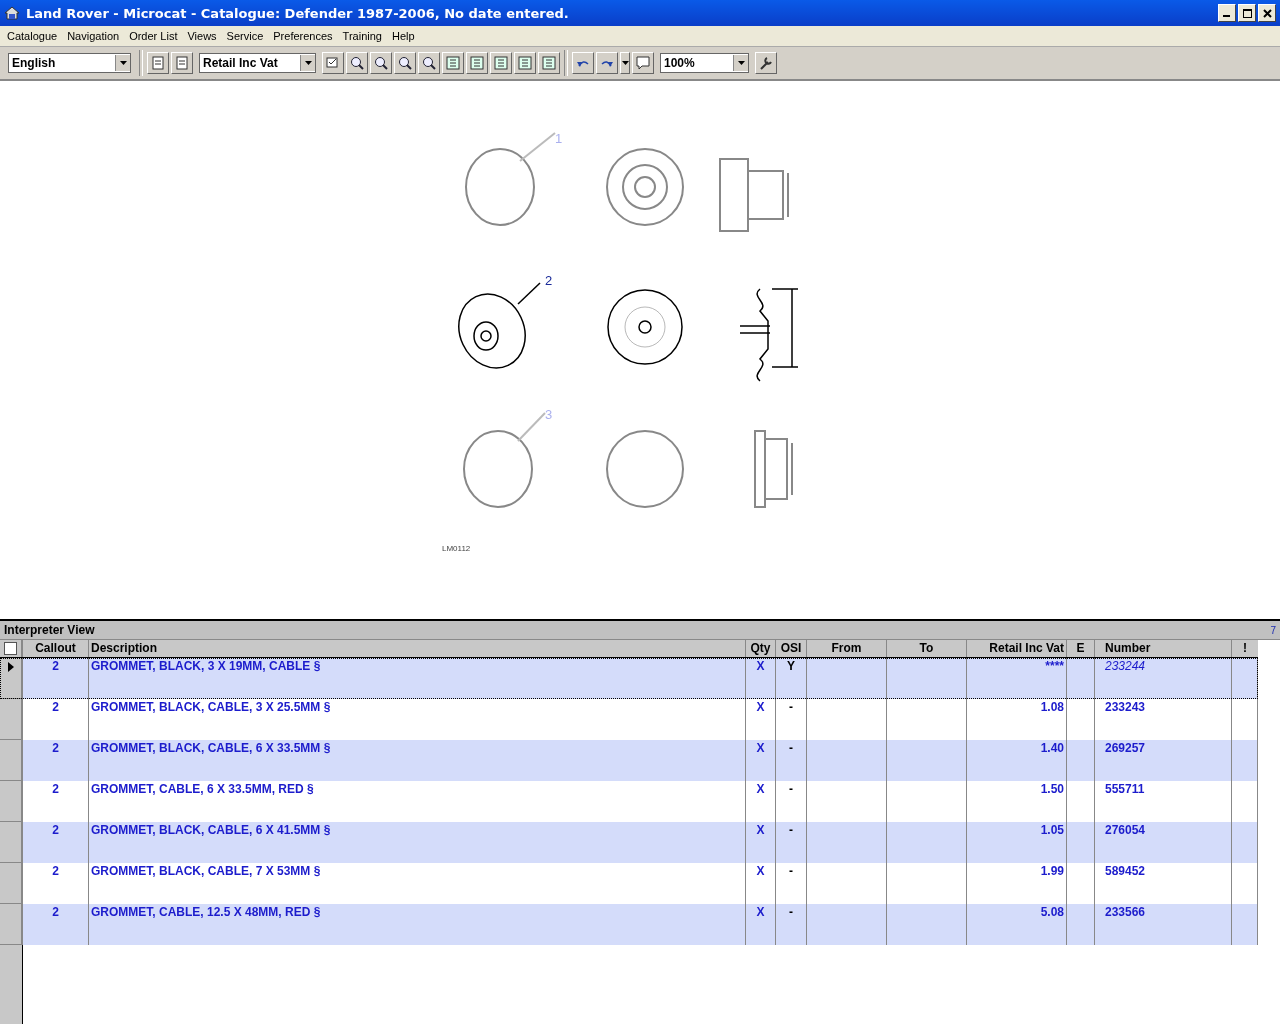 This screenshot has height=1024, width=1280. Describe the element at coordinates (206, 912) in the screenshot. I see `table-cell: GROMMET, CABLE, 12.5 X 48MM, RED §` at that location.